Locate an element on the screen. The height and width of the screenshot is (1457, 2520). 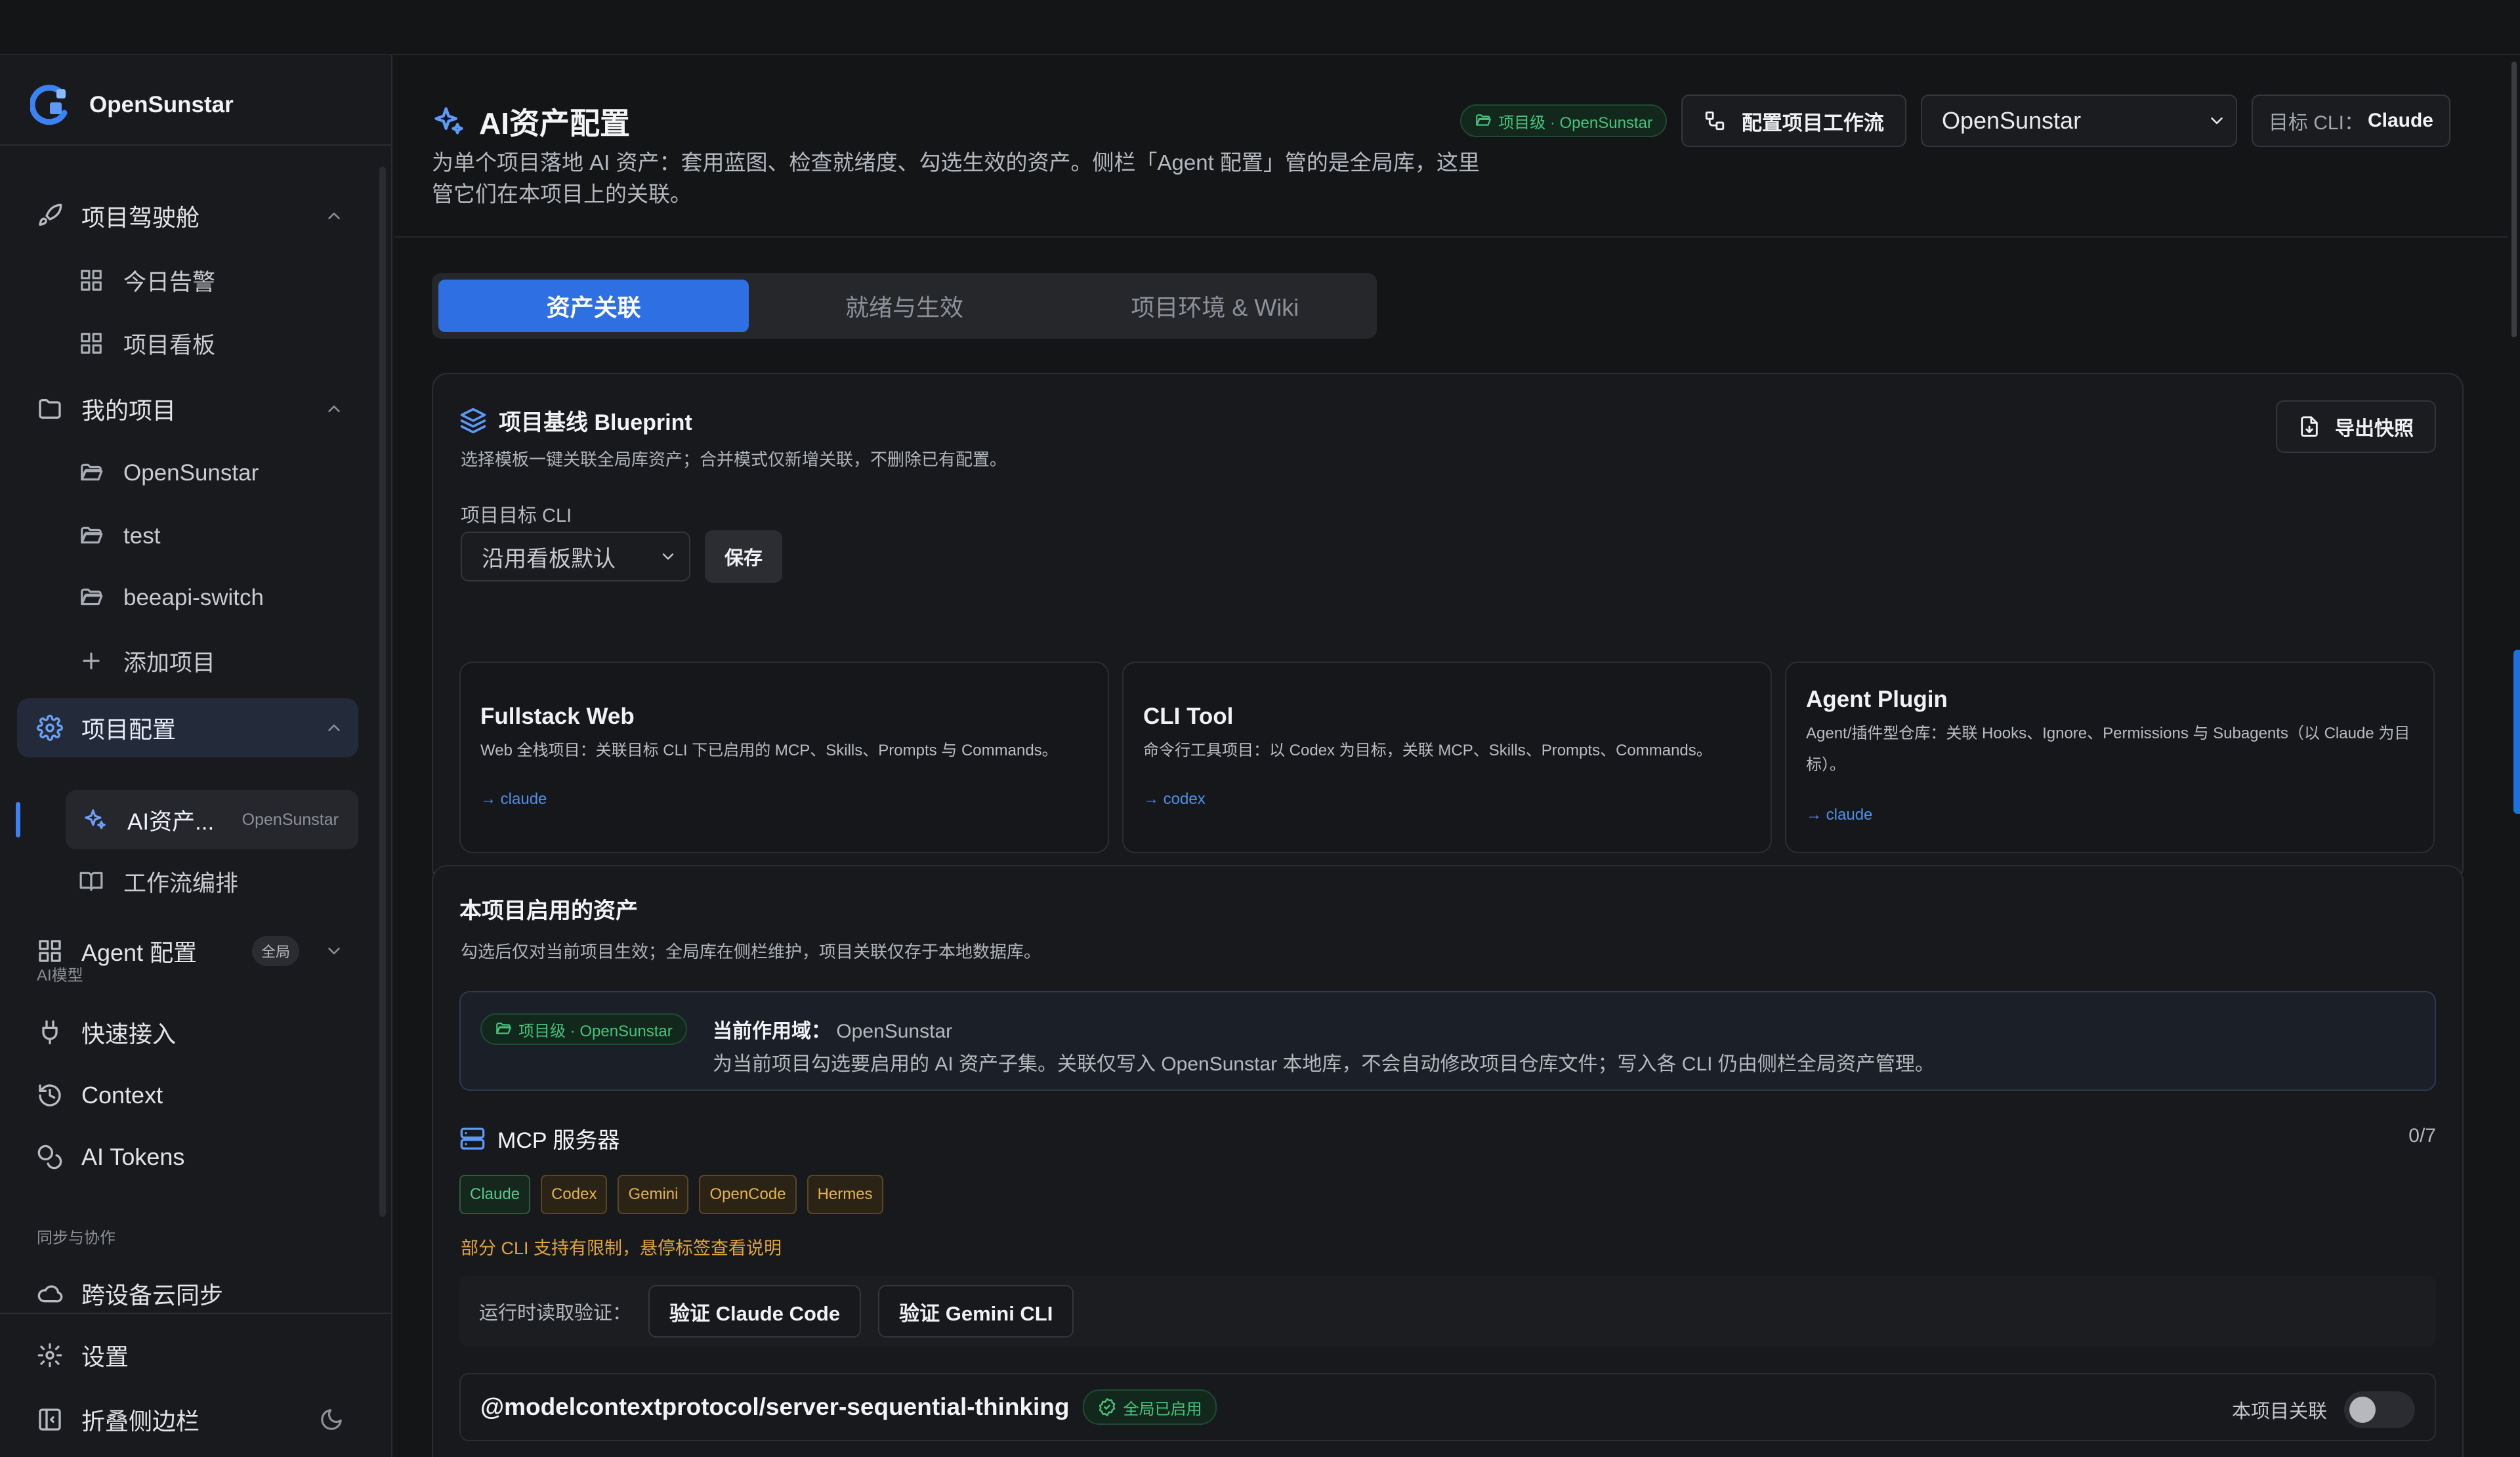
cli-tag-opencode: OpenCode is located at coordinates (748, 1194).